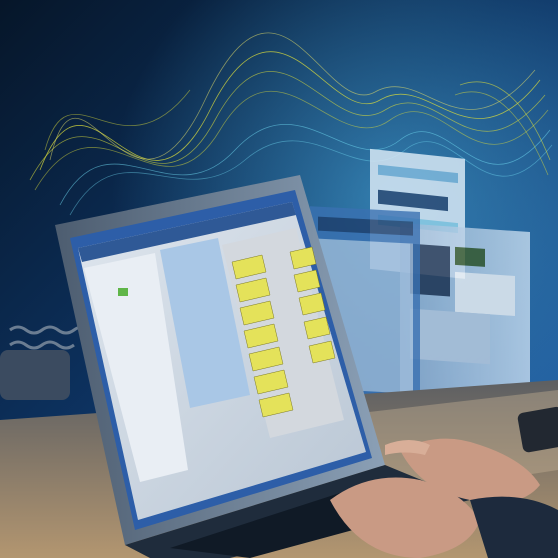 The height and width of the screenshot is (558, 558). I want to click on green-indicator, so click(123, 292).